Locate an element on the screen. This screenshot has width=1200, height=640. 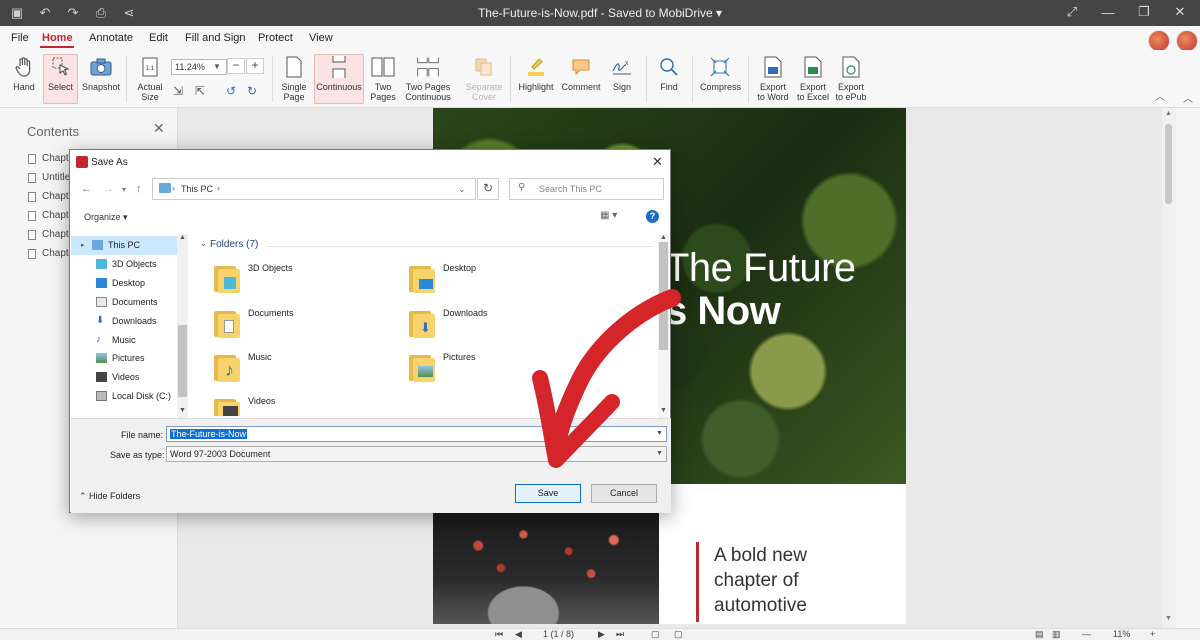
export-to-word-button: Export to Word is located at coordinates (773, 78).